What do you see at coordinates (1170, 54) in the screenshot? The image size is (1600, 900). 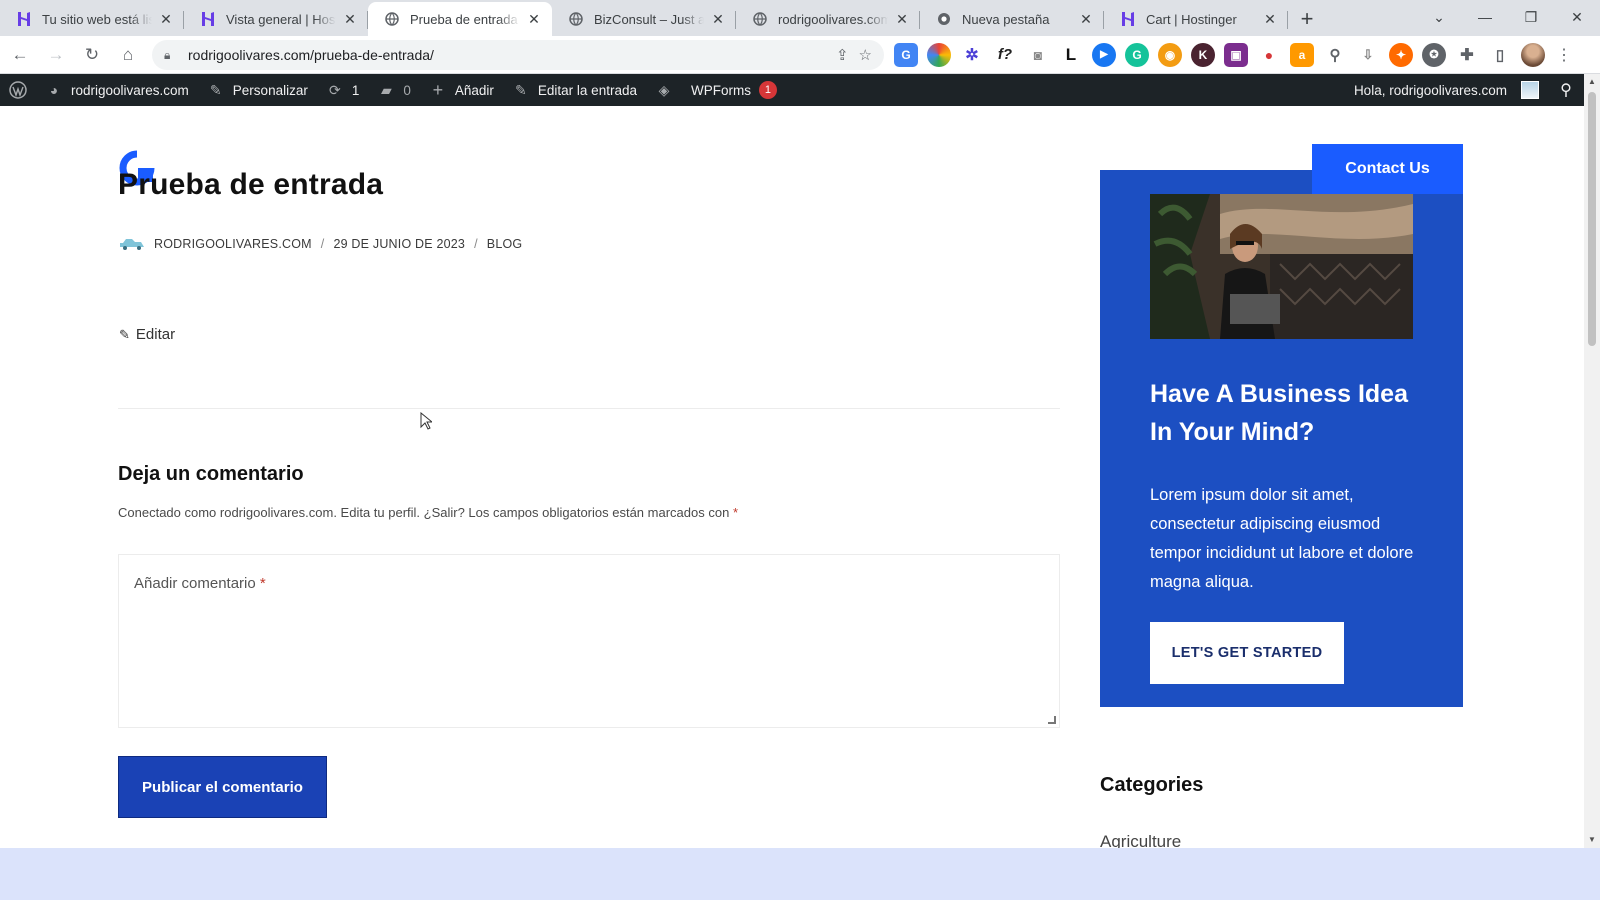 I see `robot-extension-icon: ◉` at bounding box center [1170, 54].